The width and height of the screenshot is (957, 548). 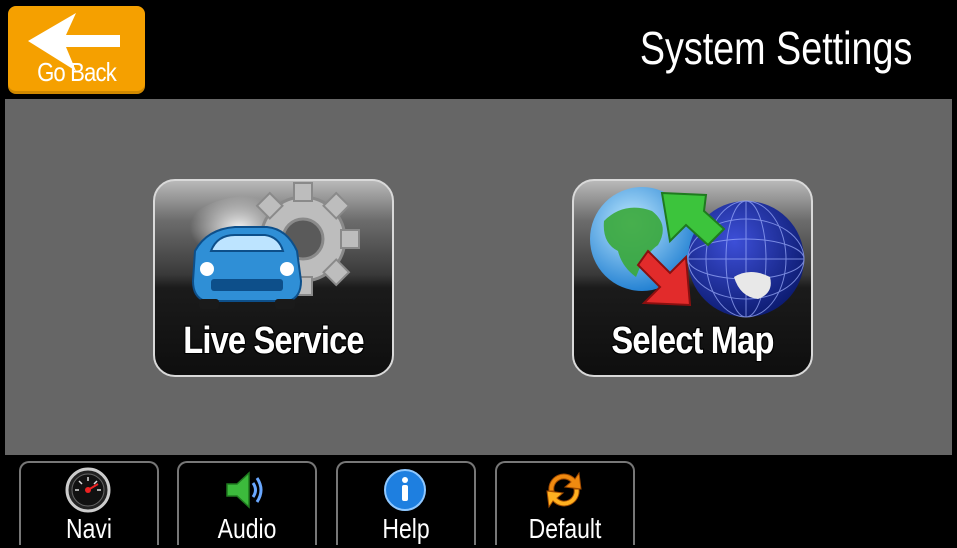 What do you see at coordinates (247, 528) in the screenshot?
I see `audio-label: Audio` at bounding box center [247, 528].